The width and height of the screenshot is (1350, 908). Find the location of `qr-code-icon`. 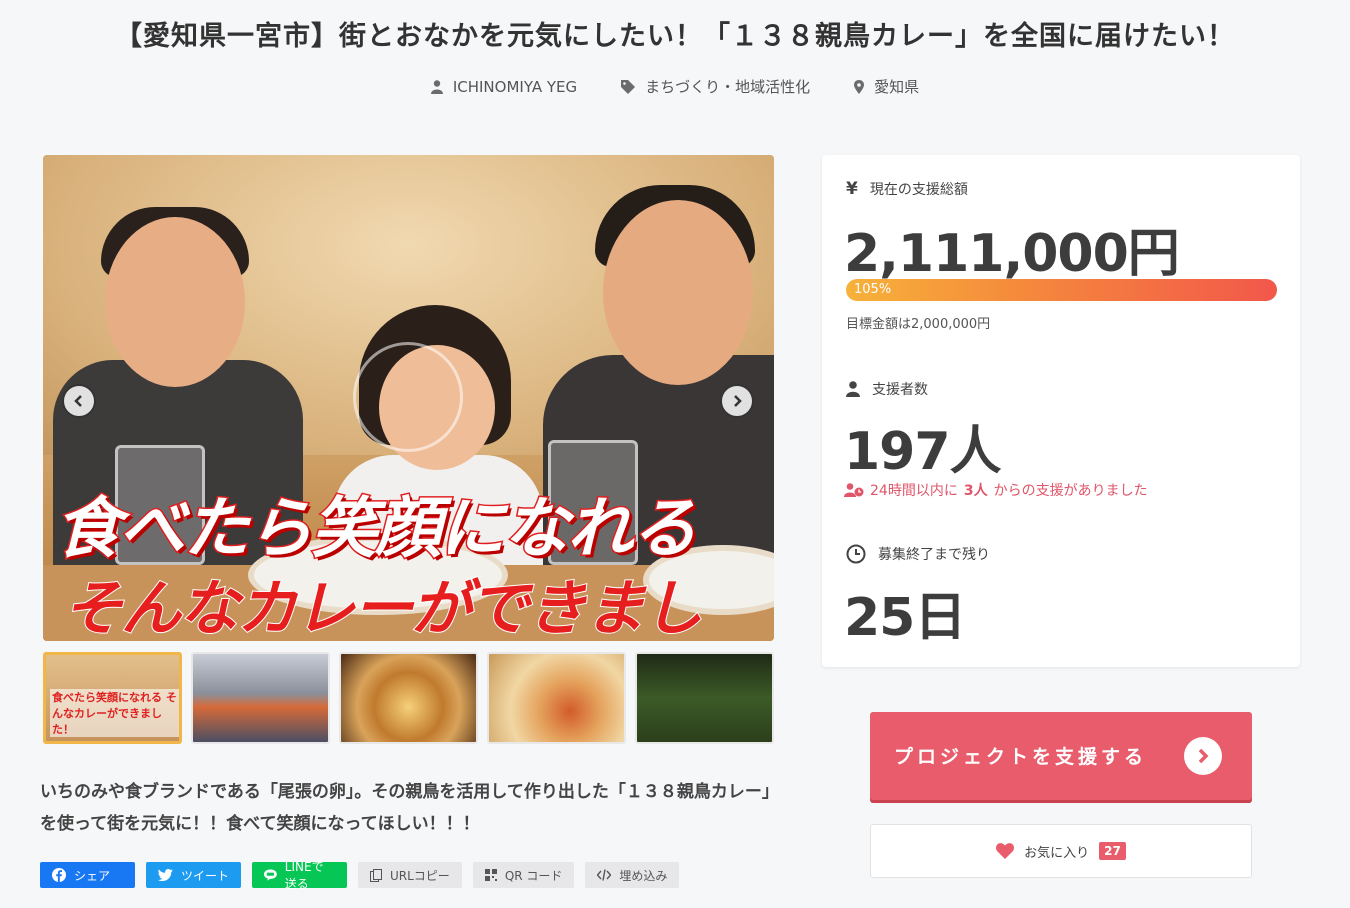

qr-code-icon is located at coordinates (490, 875).